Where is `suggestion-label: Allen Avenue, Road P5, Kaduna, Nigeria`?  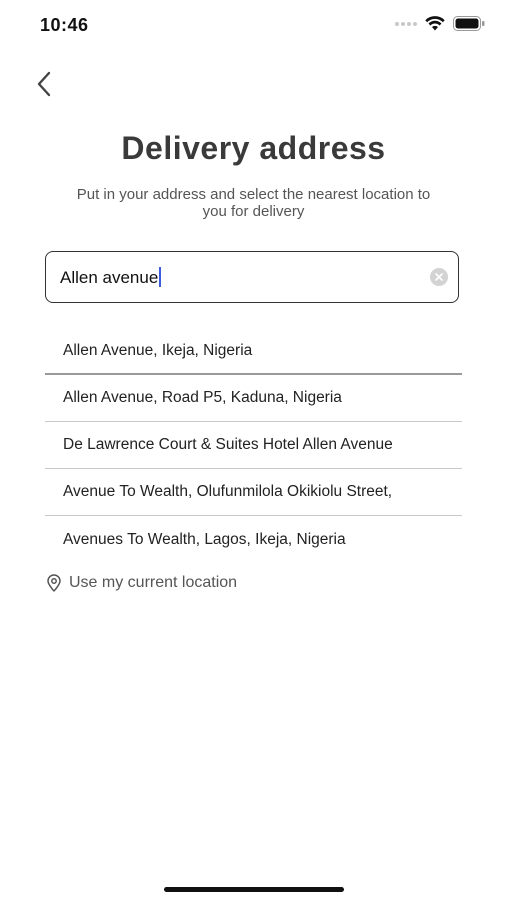
suggestion-label: Allen Avenue, Road P5, Kaduna, Nigeria is located at coordinates (202, 397).